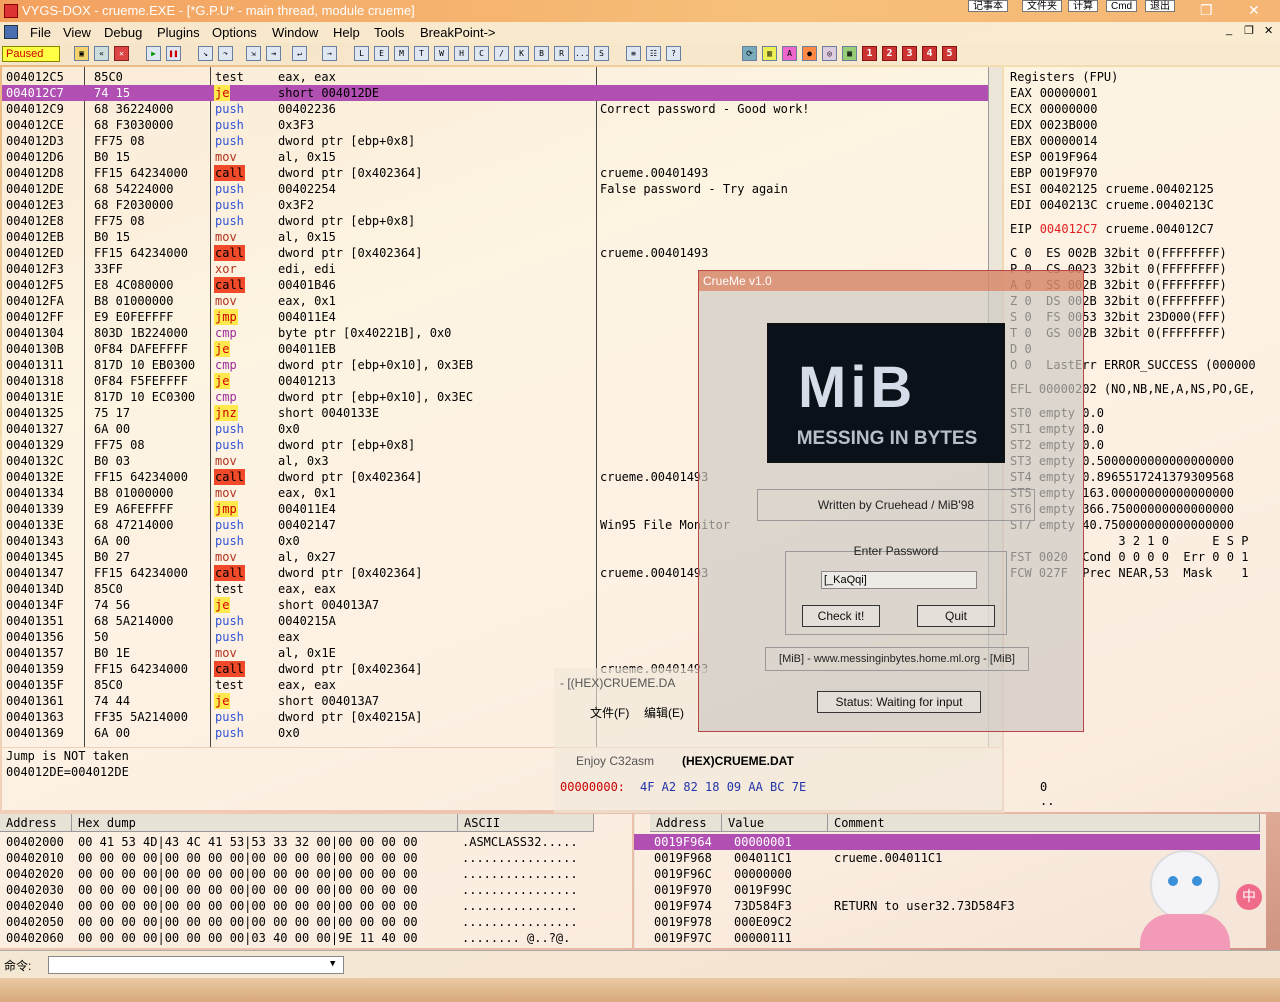  Describe the element at coordinates (234, 32) in the screenshot. I see `menu-options: Options` at that location.